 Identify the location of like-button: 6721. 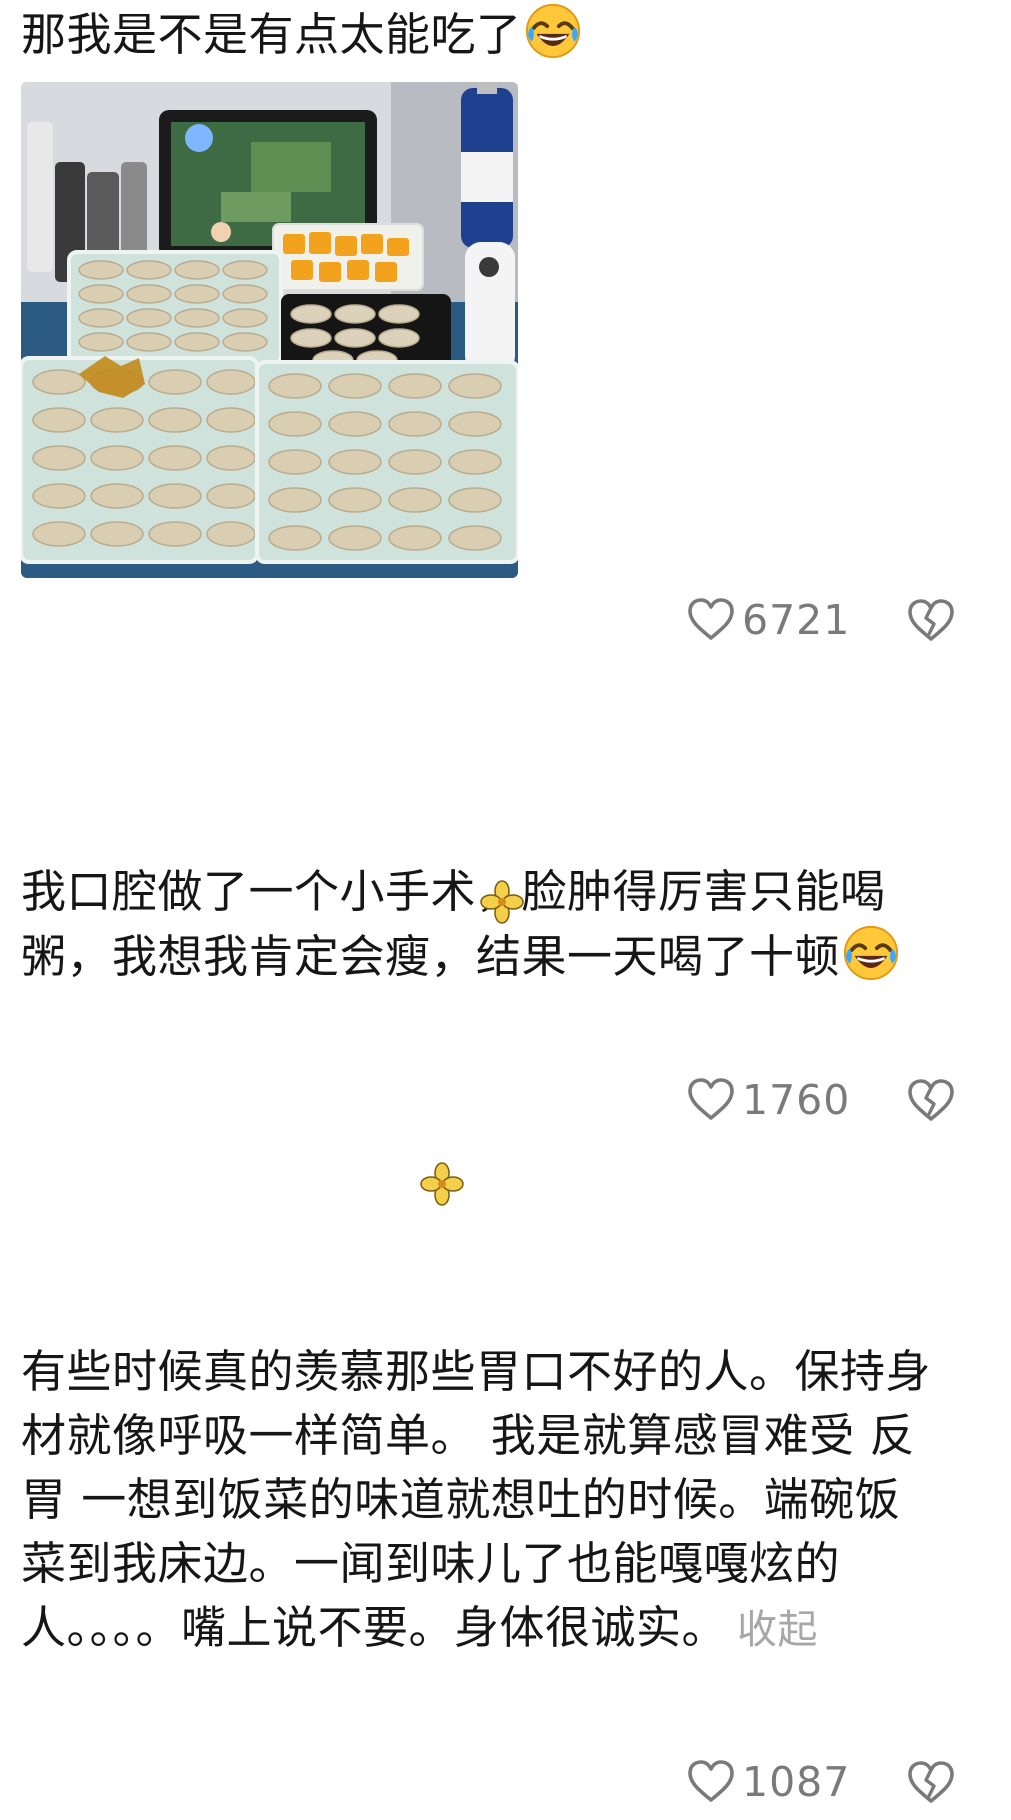
(768, 620).